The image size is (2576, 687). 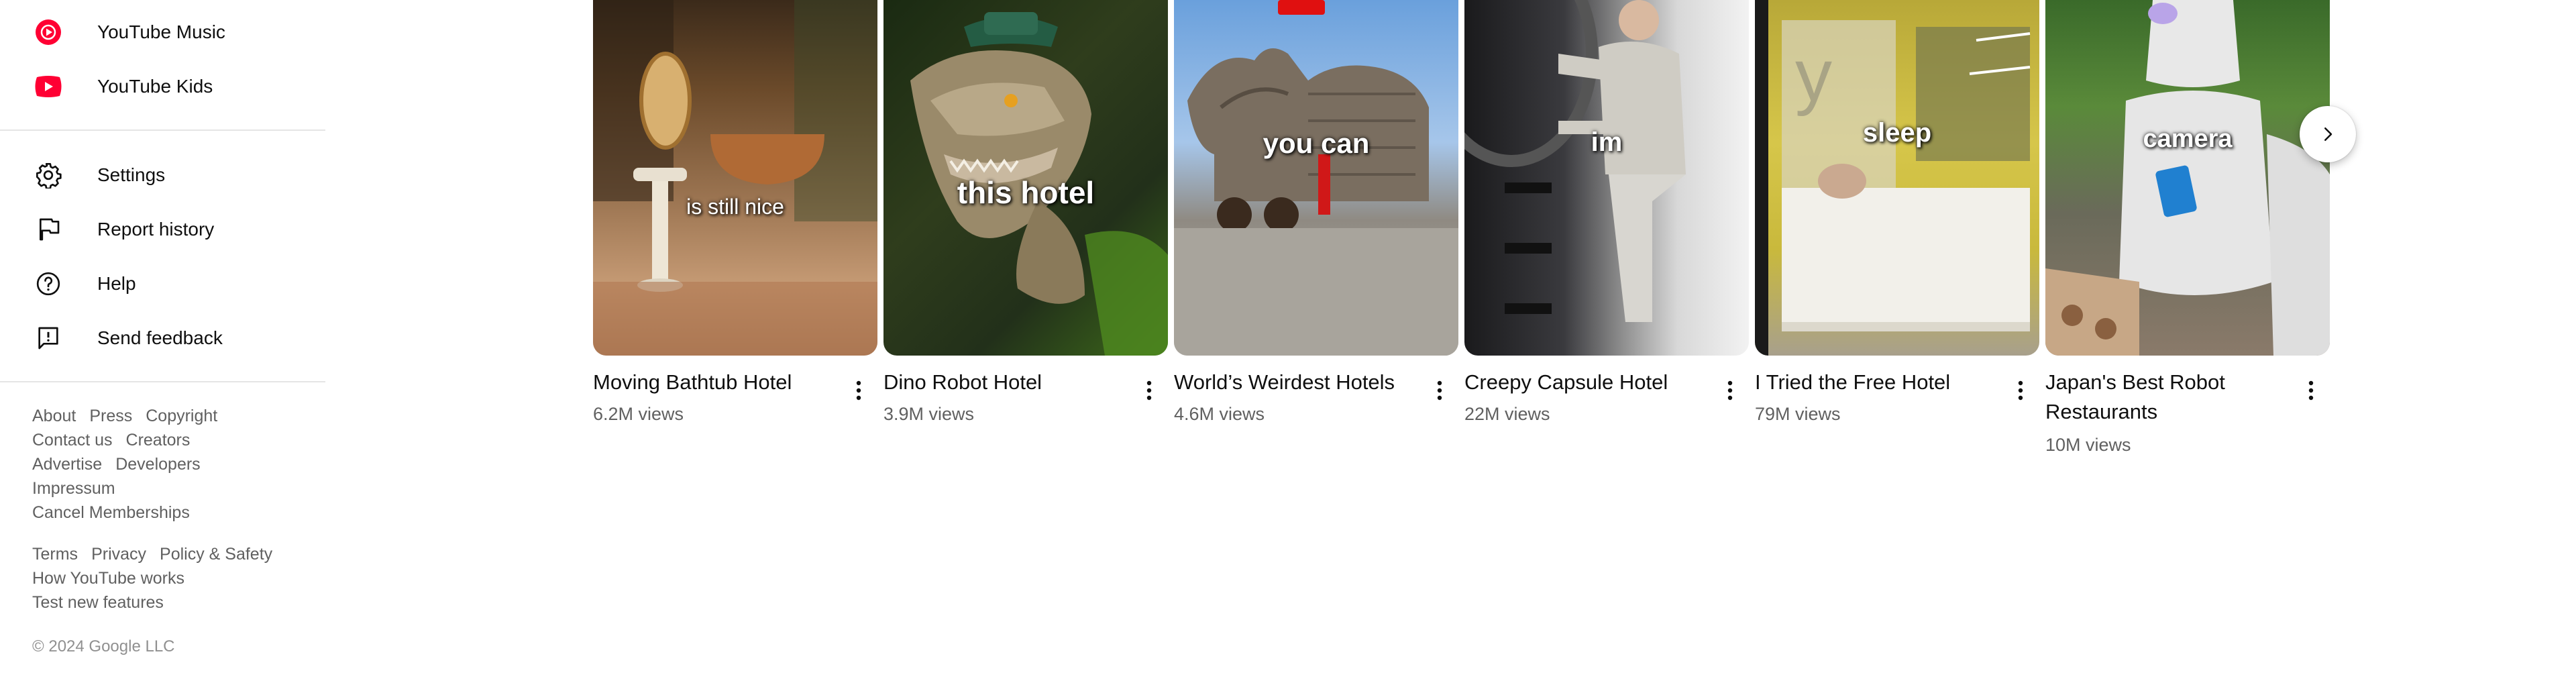 I want to click on feedback-icon, so click(x=48, y=338).